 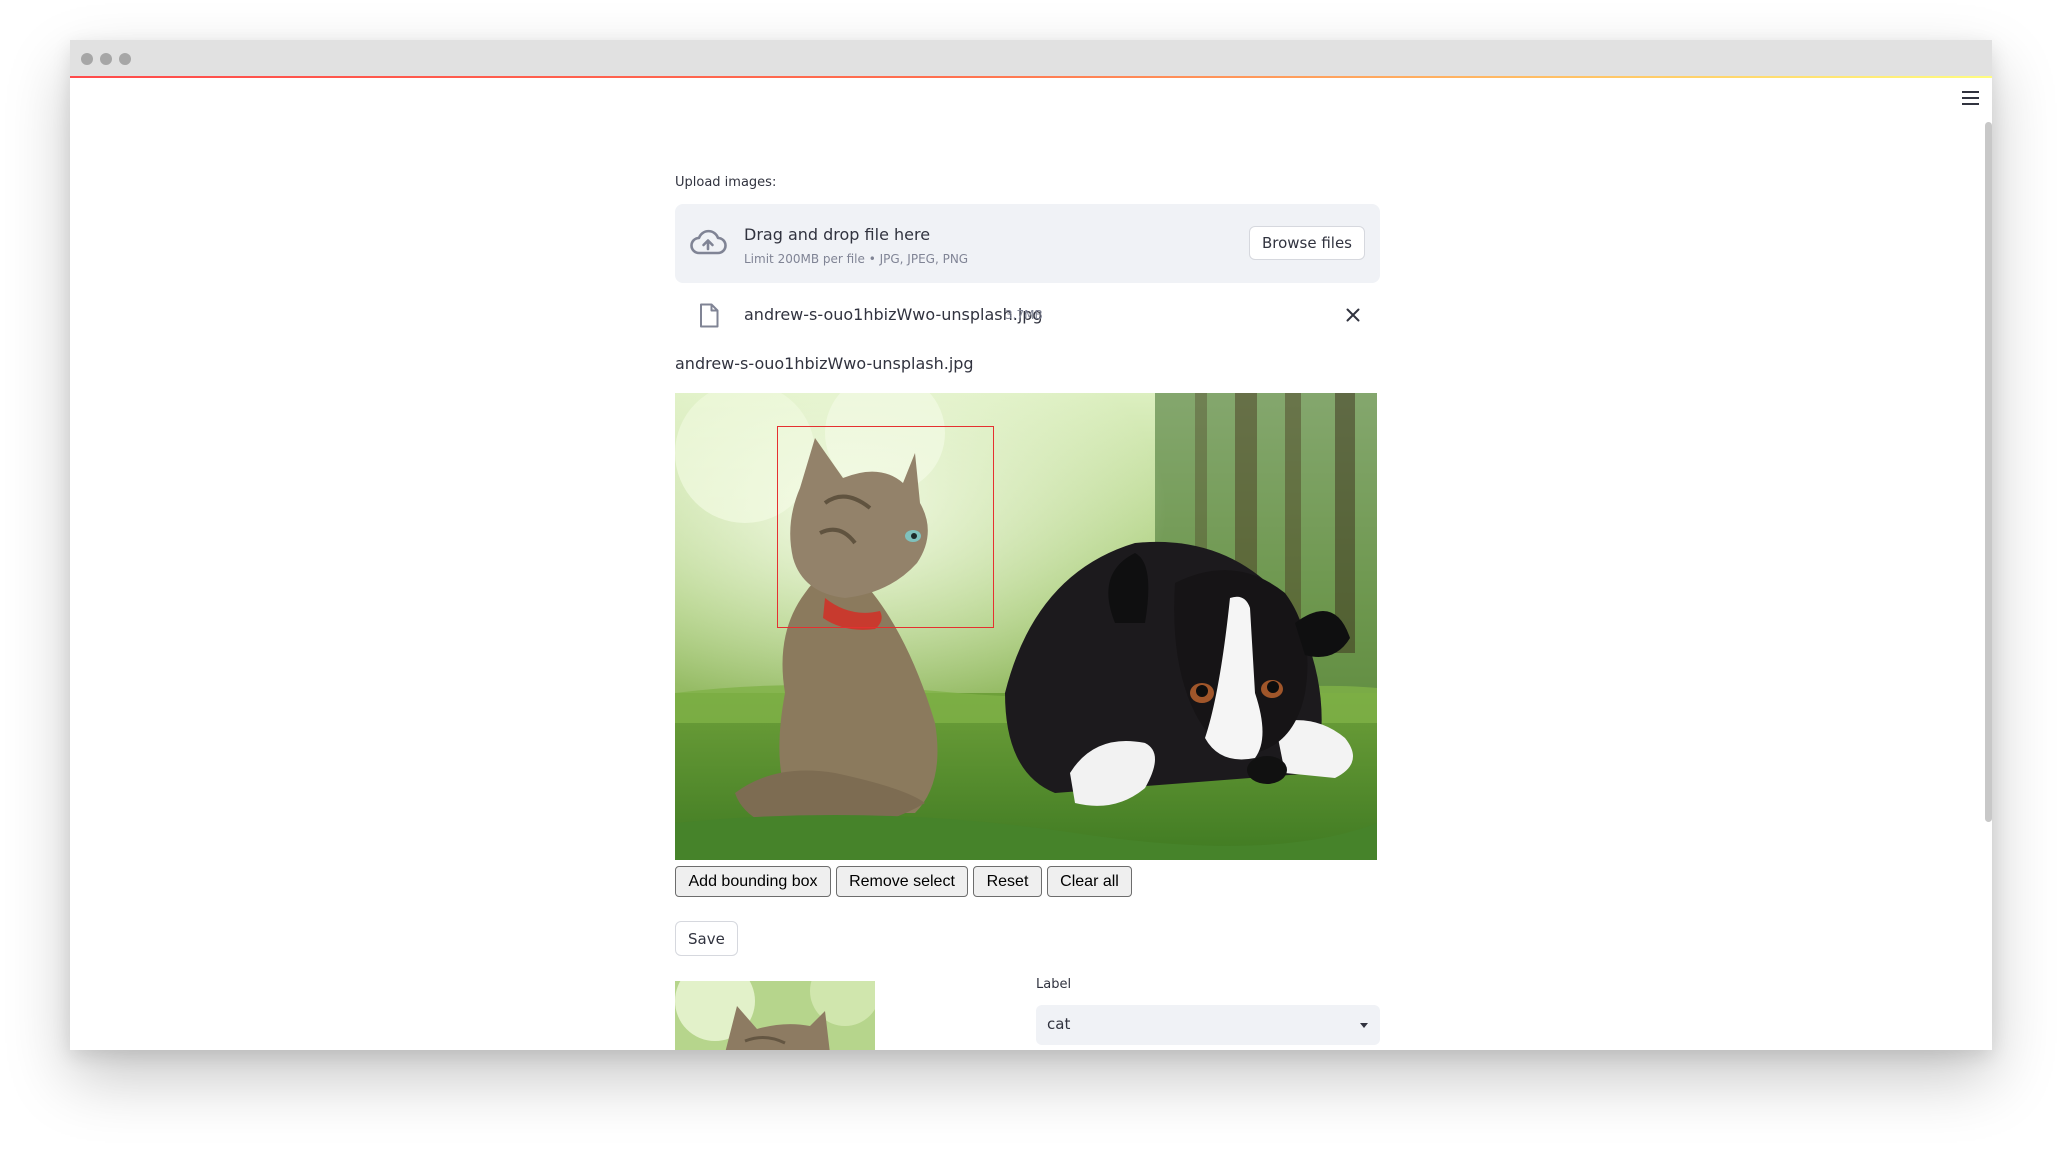 I want to click on uploaded-file-row: andrew-s-ouo1hbizWwo-unsplash.jpg 3.7MB, so click(x=1027, y=315).